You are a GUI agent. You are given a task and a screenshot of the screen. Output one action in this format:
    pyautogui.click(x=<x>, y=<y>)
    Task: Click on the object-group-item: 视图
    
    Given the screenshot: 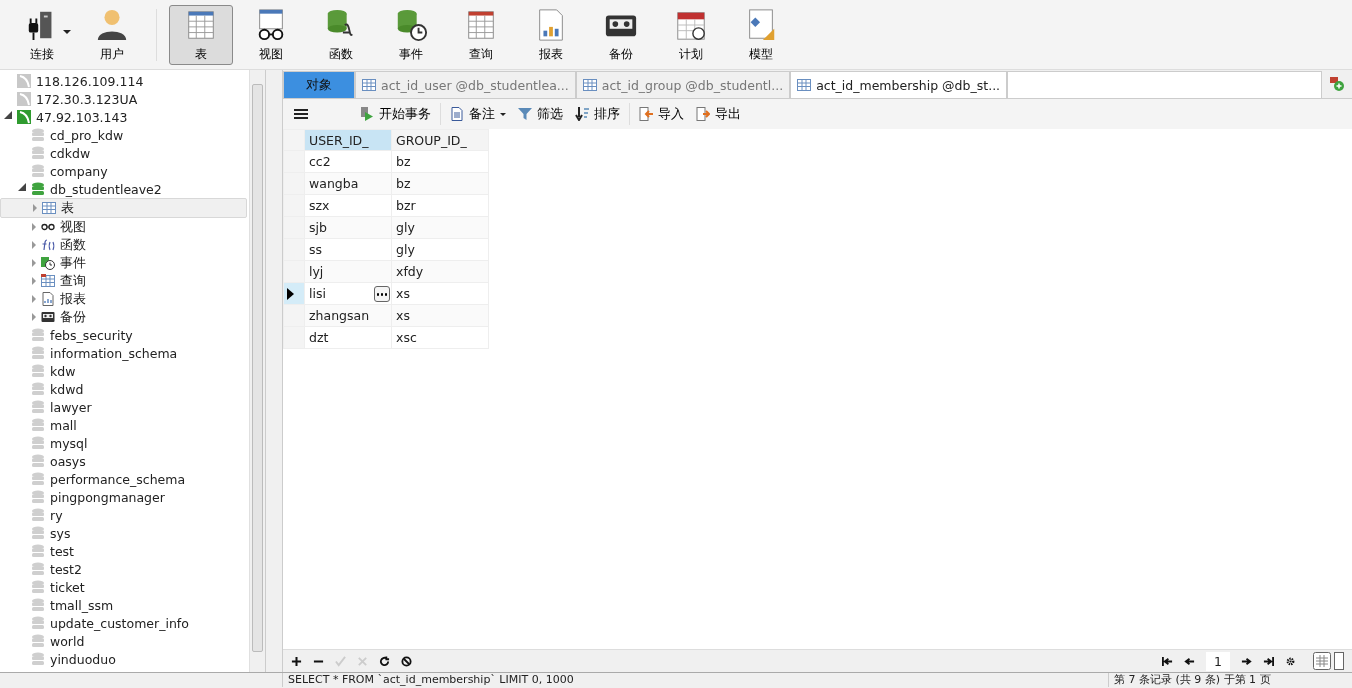 What is the action you would take?
    pyautogui.click(x=124, y=227)
    